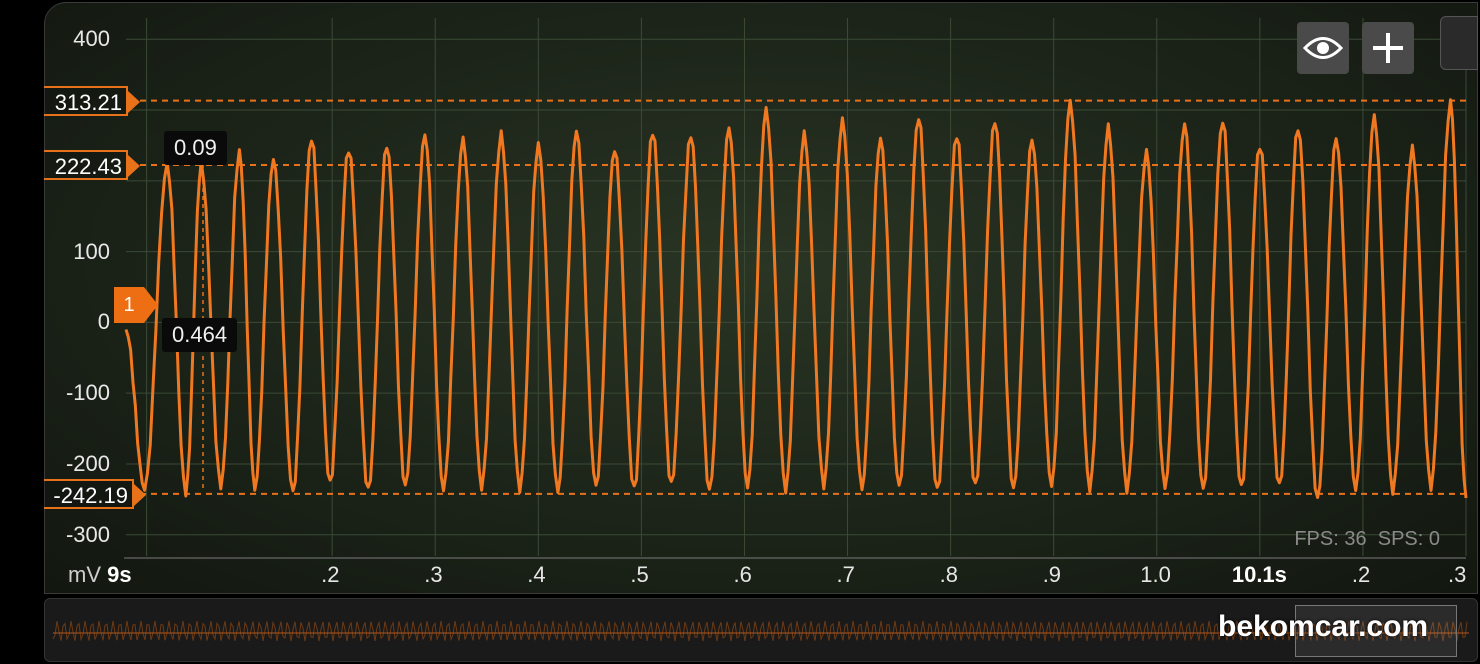  I want to click on y-unit-label: mV, so click(84, 574).